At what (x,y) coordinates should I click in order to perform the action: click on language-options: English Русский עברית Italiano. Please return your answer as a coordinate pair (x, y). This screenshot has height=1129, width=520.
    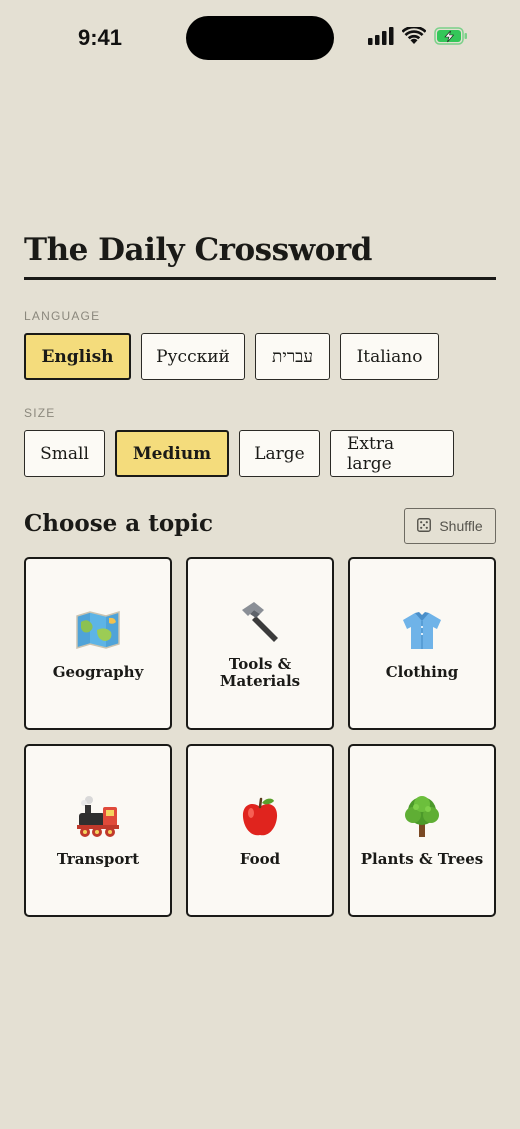
    Looking at the image, I should click on (231, 356).